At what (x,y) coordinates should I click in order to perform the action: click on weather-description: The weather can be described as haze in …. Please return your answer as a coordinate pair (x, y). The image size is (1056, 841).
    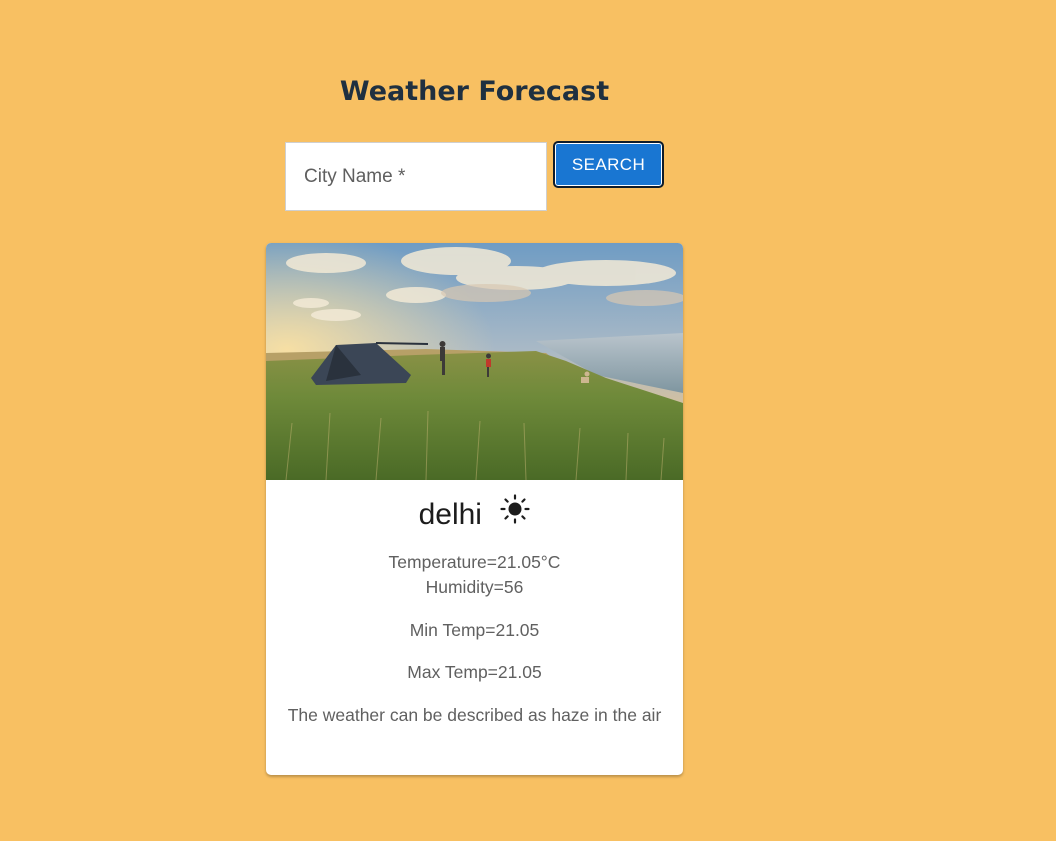
    Looking at the image, I should click on (474, 715).